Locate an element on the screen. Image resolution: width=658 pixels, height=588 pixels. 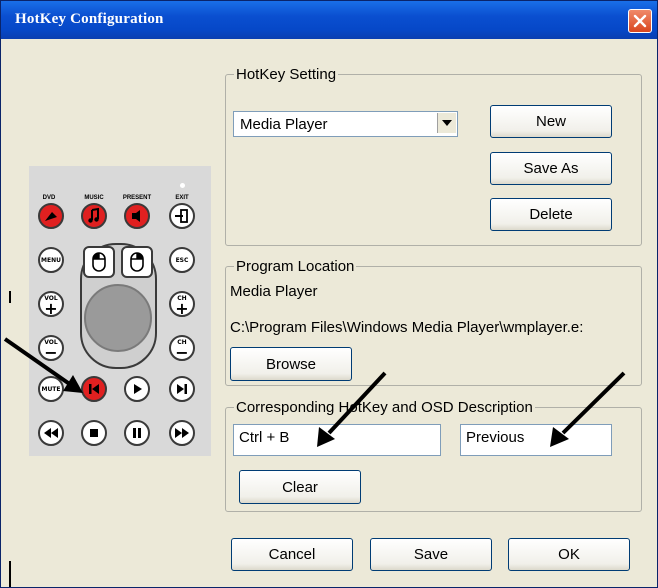
play-icon is located at coordinates (138, 389).